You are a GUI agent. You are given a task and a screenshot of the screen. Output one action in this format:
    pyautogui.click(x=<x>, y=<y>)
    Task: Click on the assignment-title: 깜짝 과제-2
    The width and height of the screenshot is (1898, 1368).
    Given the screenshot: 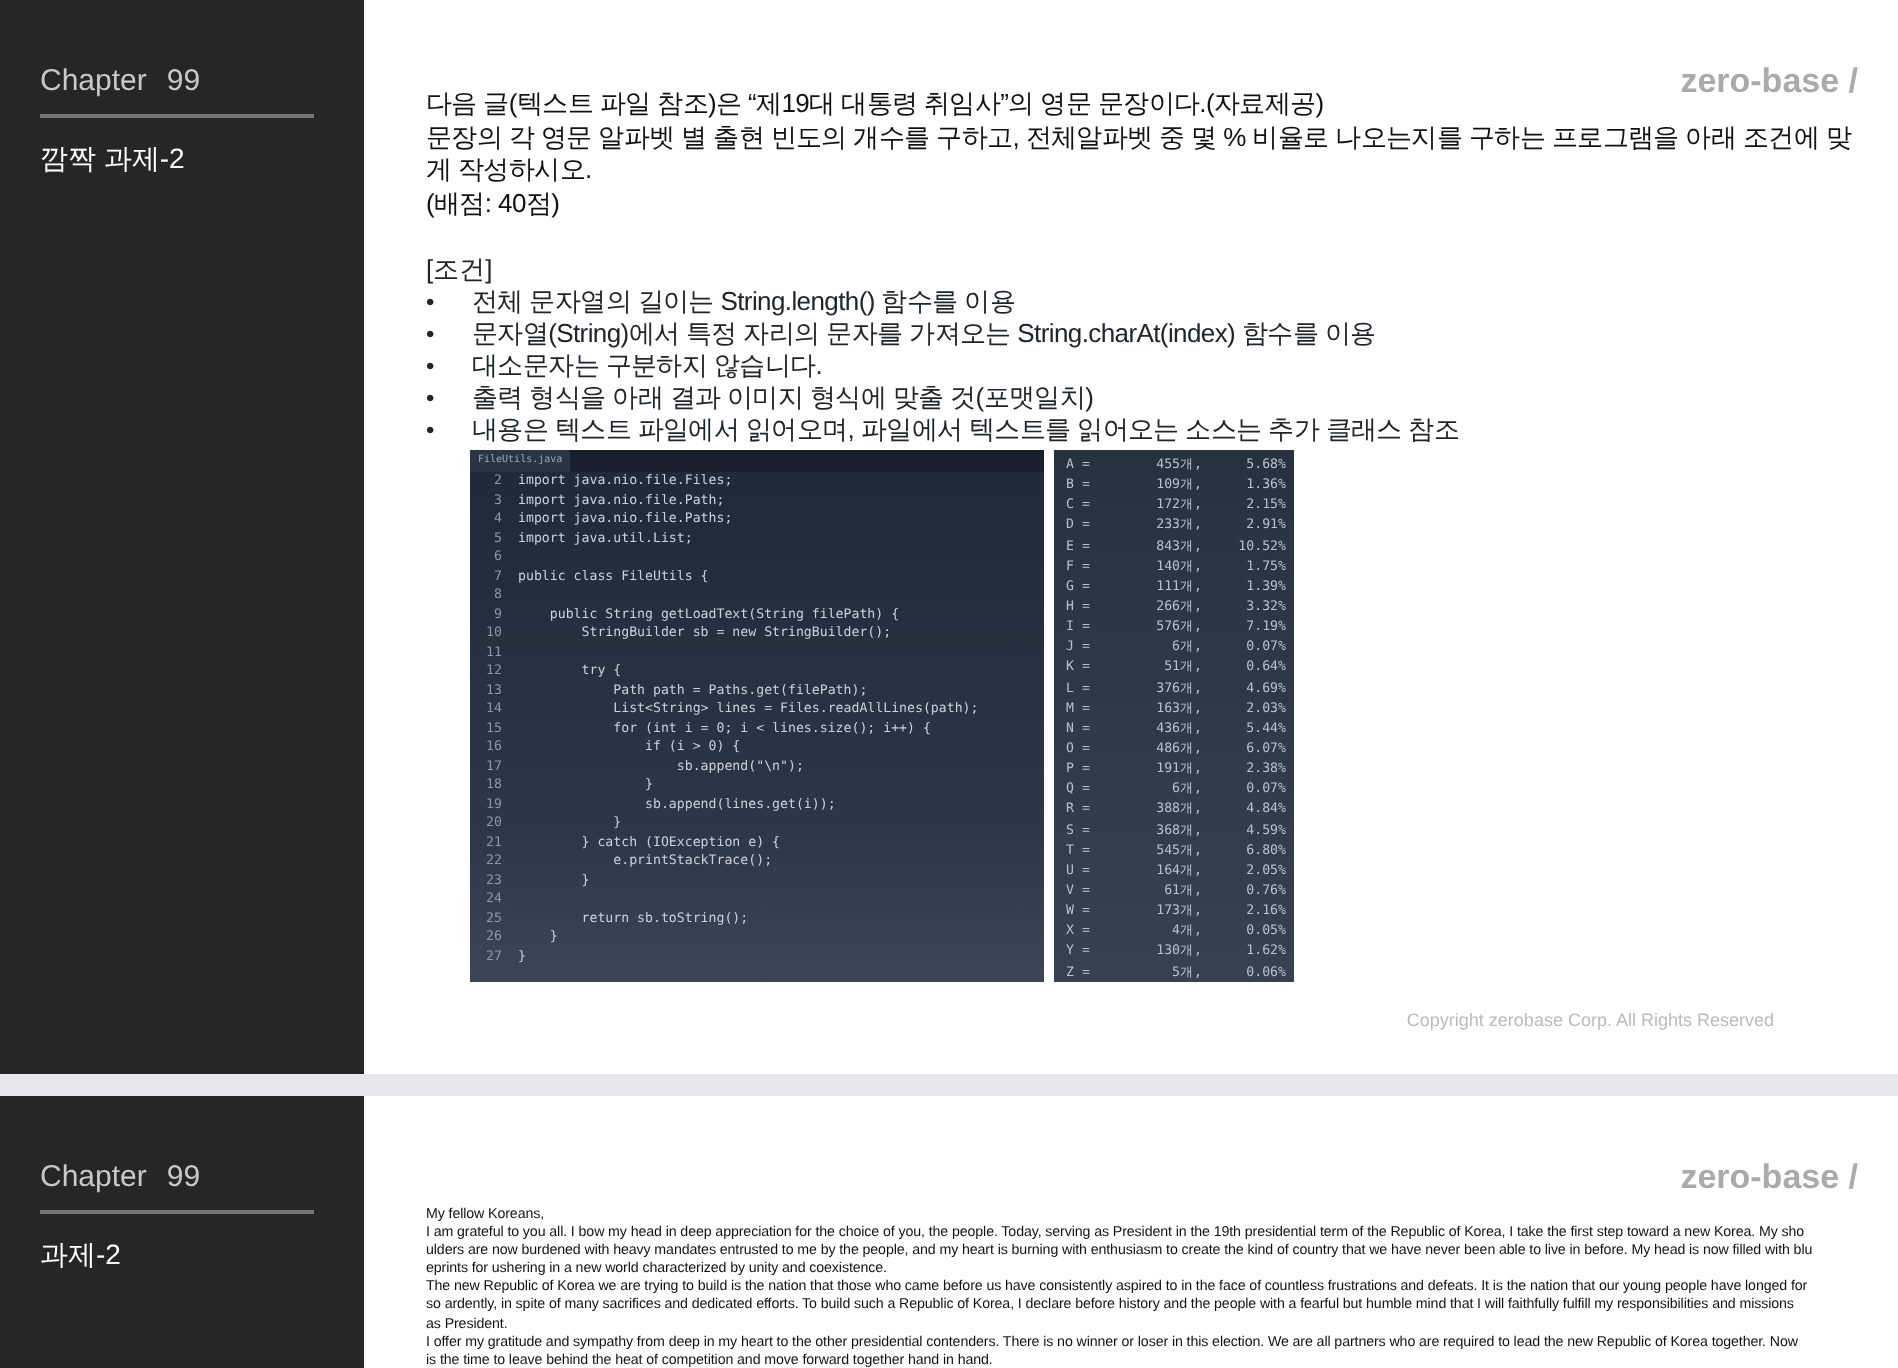 What is the action you would take?
    pyautogui.click(x=113, y=158)
    